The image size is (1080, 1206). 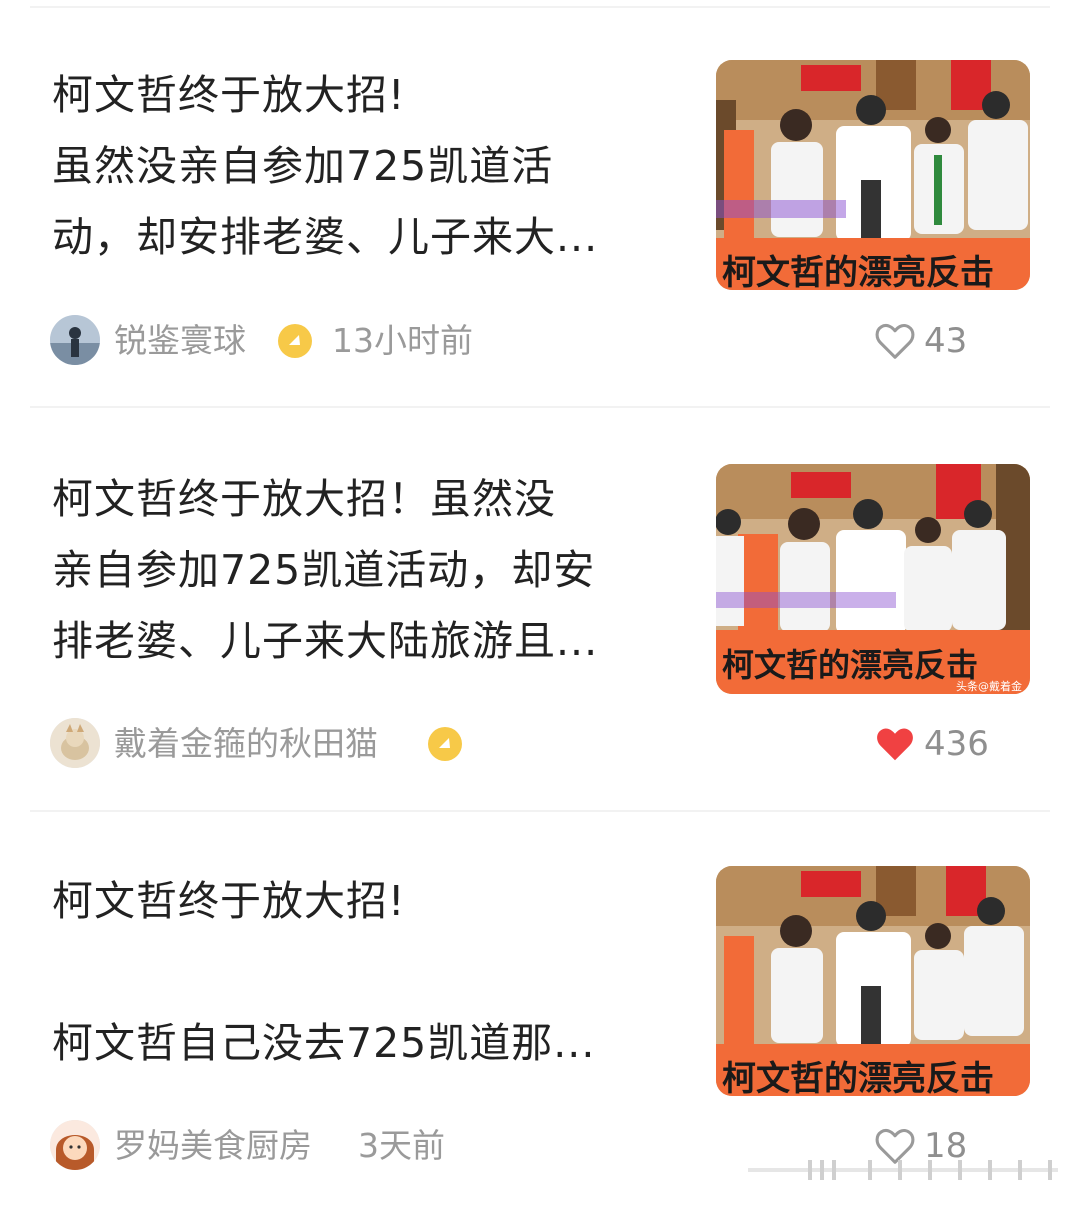 I want to click on bottom-overlay-strip, so click(x=903, y=1170).